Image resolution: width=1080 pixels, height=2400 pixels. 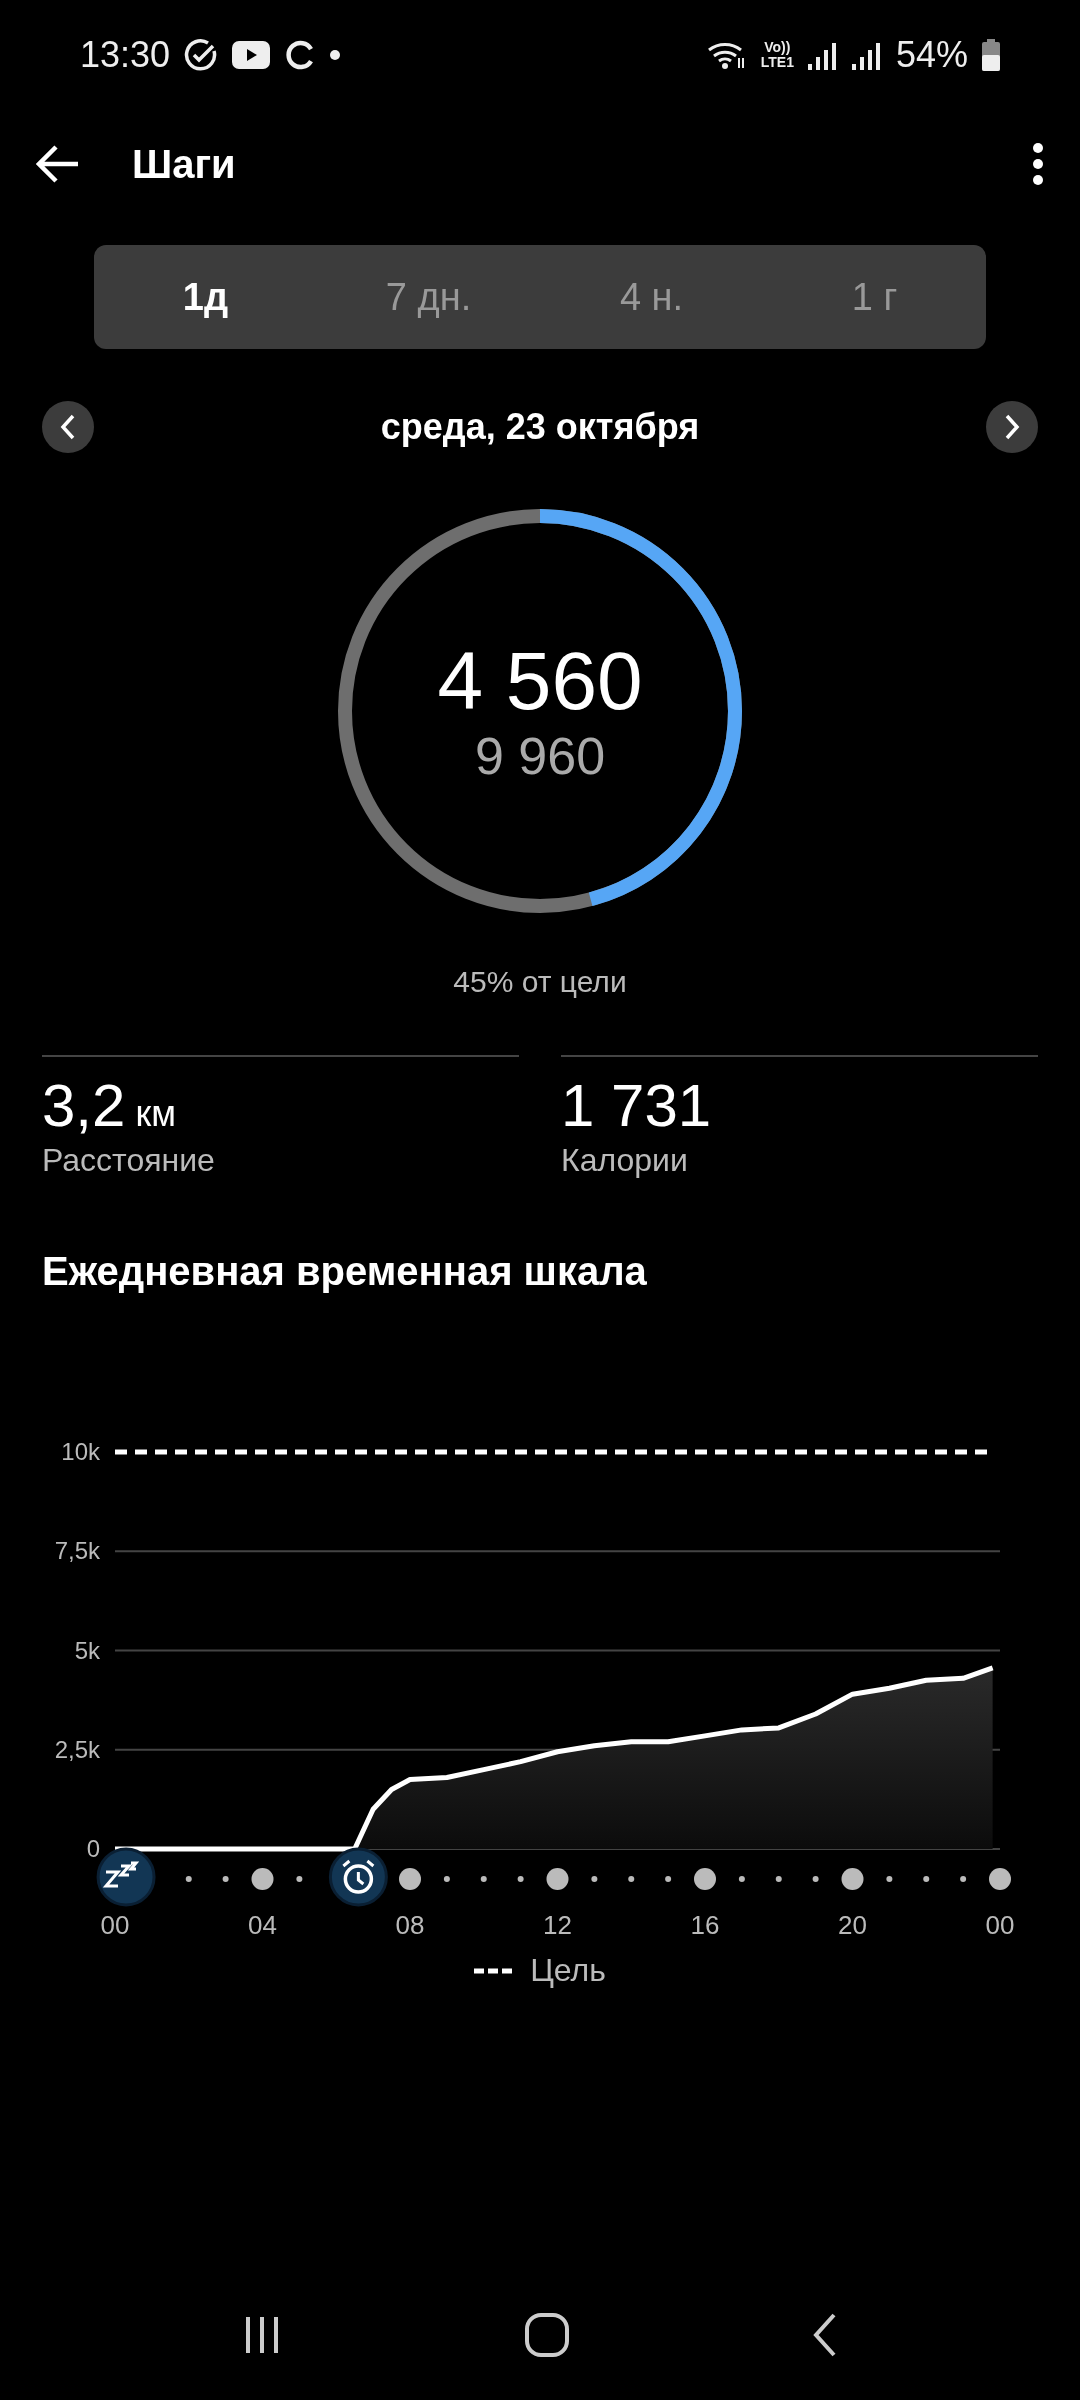 I want to click on legend-label: Цель, so click(x=568, y=1970).